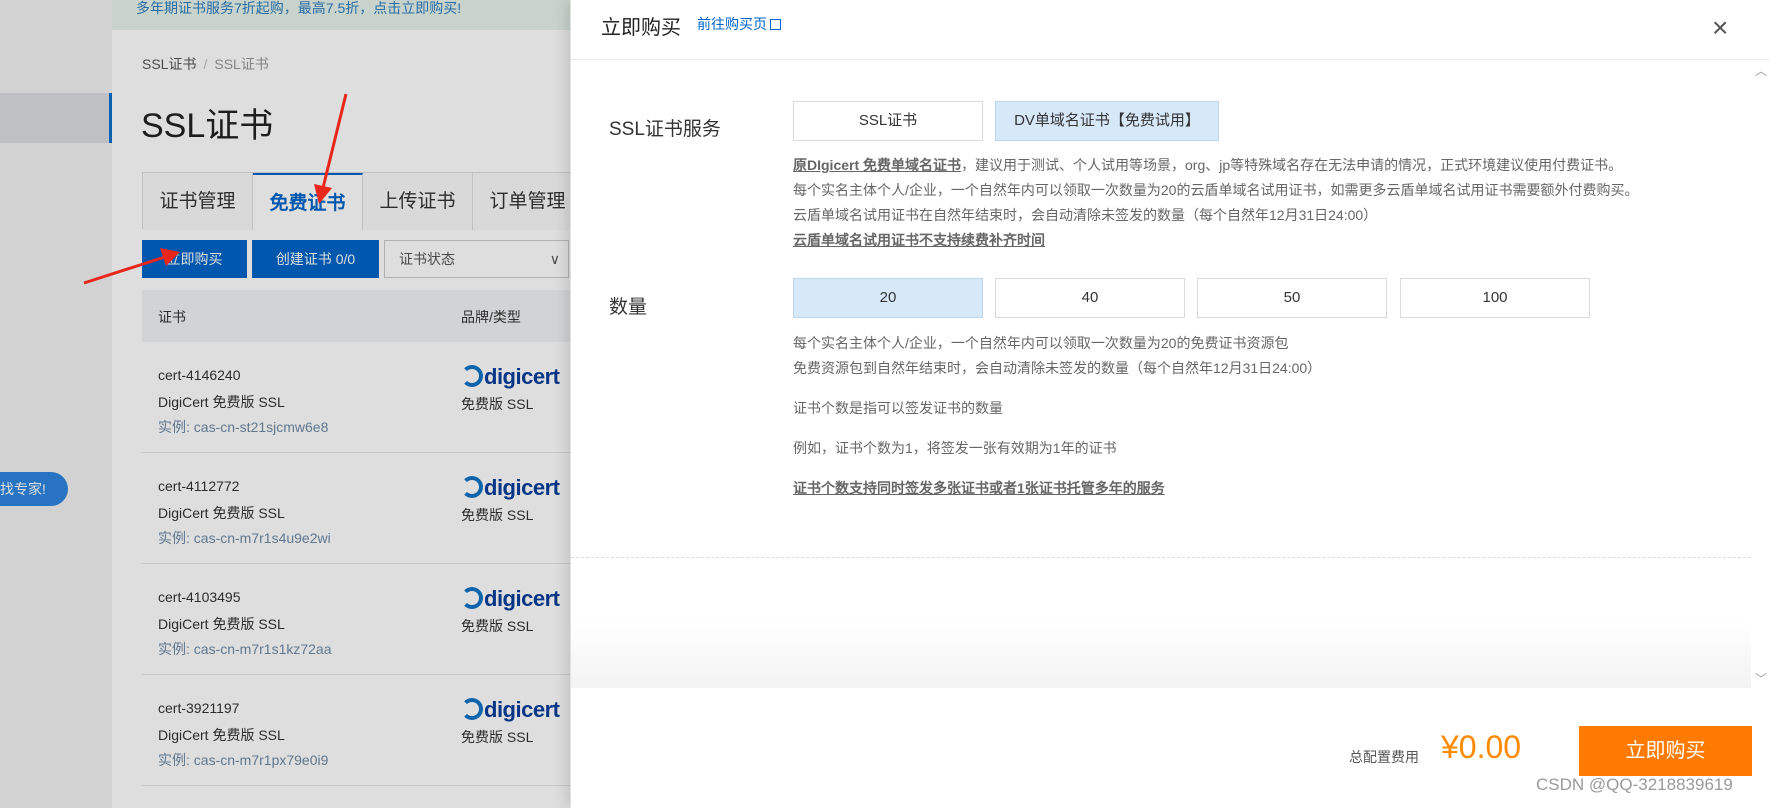 The height and width of the screenshot is (808, 1769). What do you see at coordinates (877, 165) in the screenshot?
I see `service-help-bold: 原DIgicert 免费单域名证书` at bounding box center [877, 165].